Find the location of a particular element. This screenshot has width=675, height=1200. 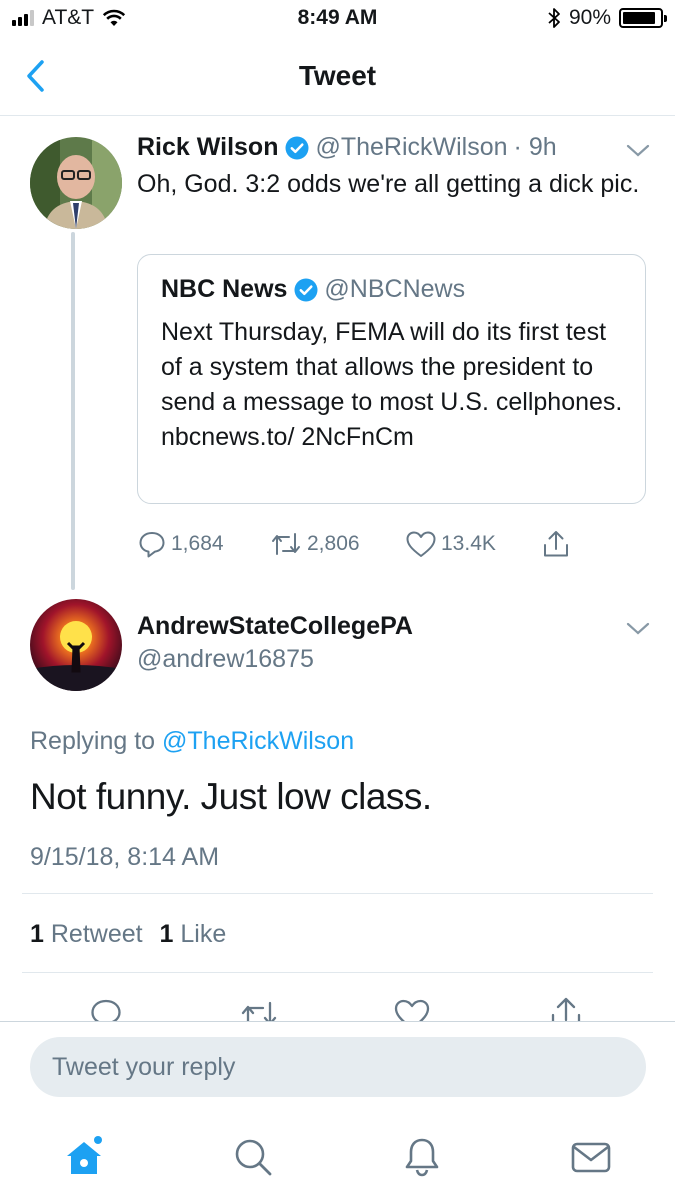

engagement-stats: 1 Retweet 1 Like is located at coordinates (128, 934).